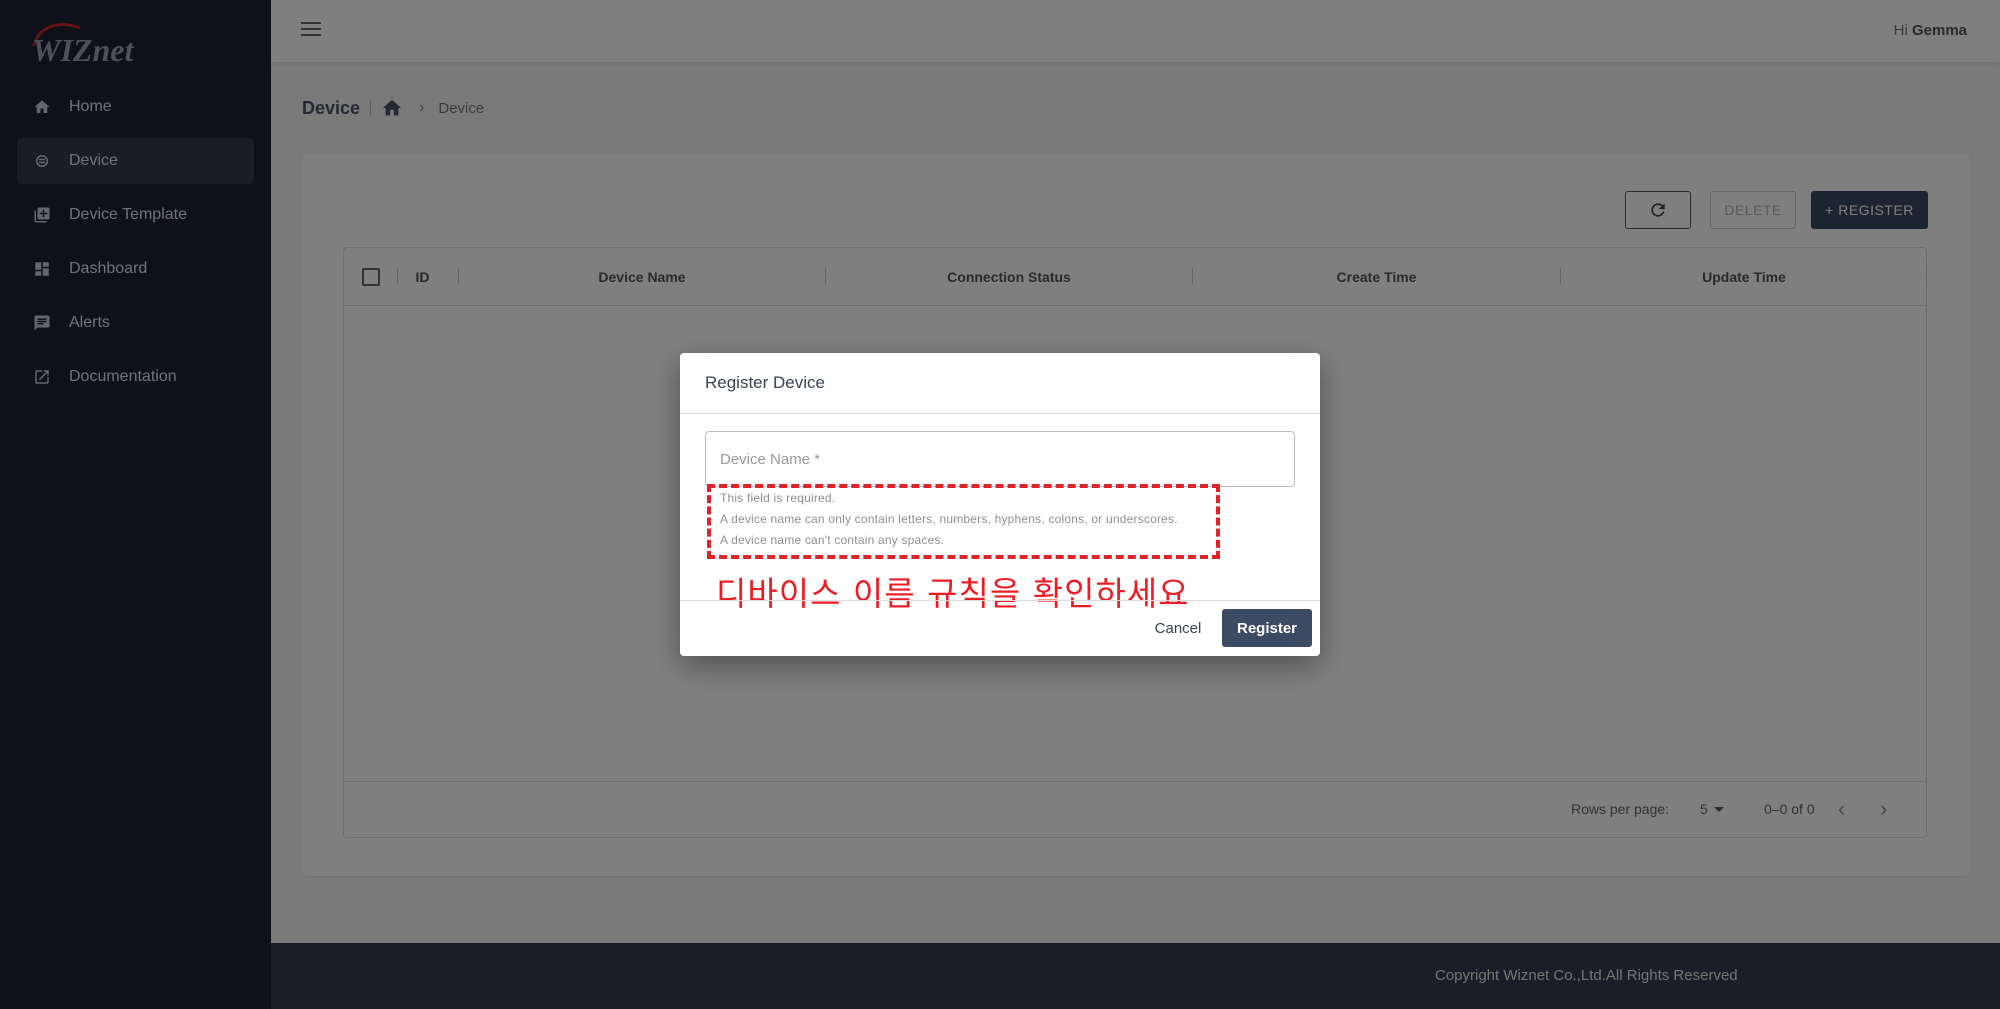 The height and width of the screenshot is (1009, 2000). Describe the element at coordinates (765, 382) in the screenshot. I see `dialog-title: Register Device` at that location.